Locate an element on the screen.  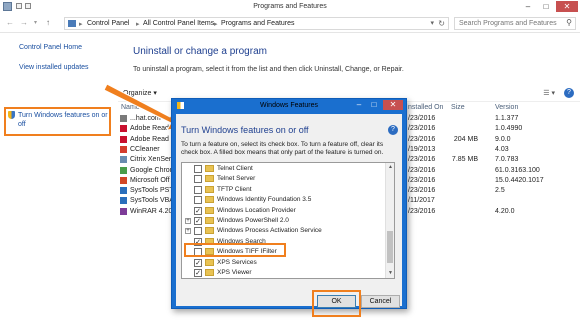
feature-label: XPS Viewer is located at coordinates (234, 272).